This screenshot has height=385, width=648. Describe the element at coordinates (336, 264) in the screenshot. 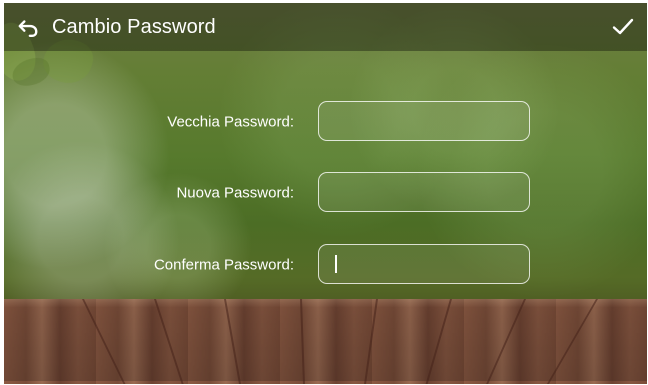

I see `text-cursor` at that location.